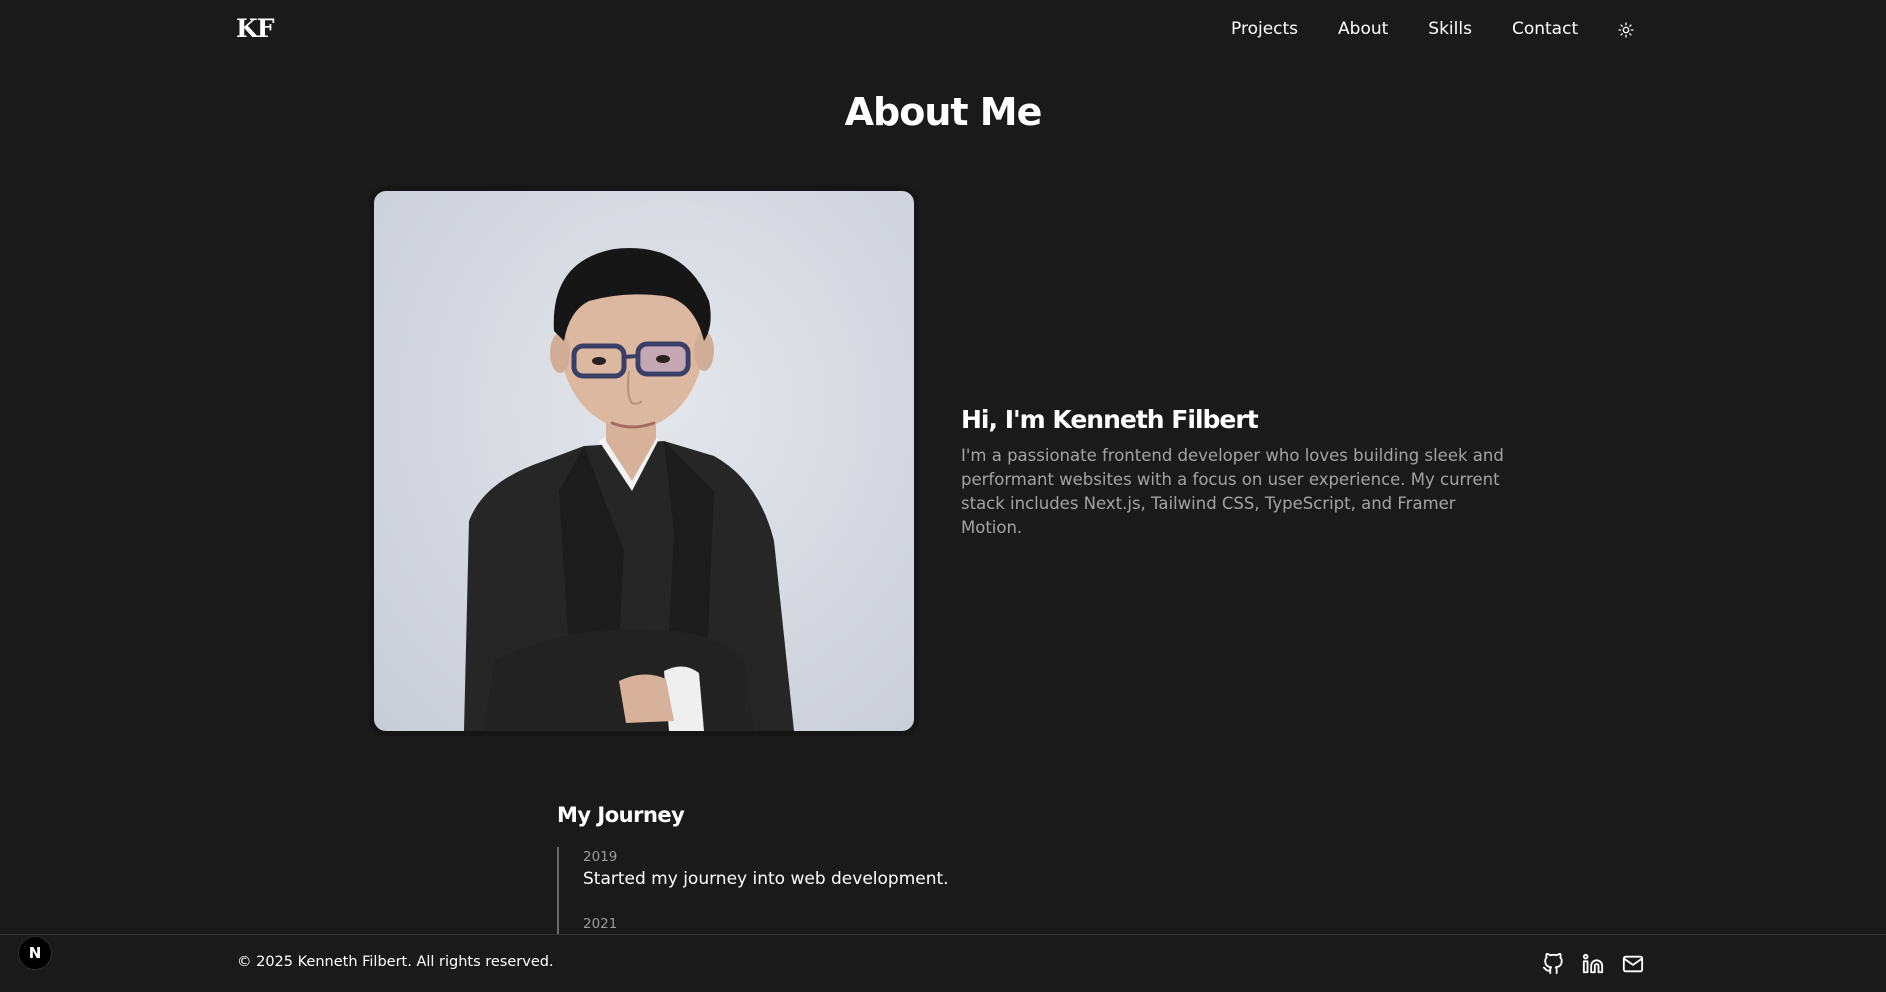  Describe the element at coordinates (1264, 29) in the screenshot. I see `nav-link-projects: Projects` at that location.